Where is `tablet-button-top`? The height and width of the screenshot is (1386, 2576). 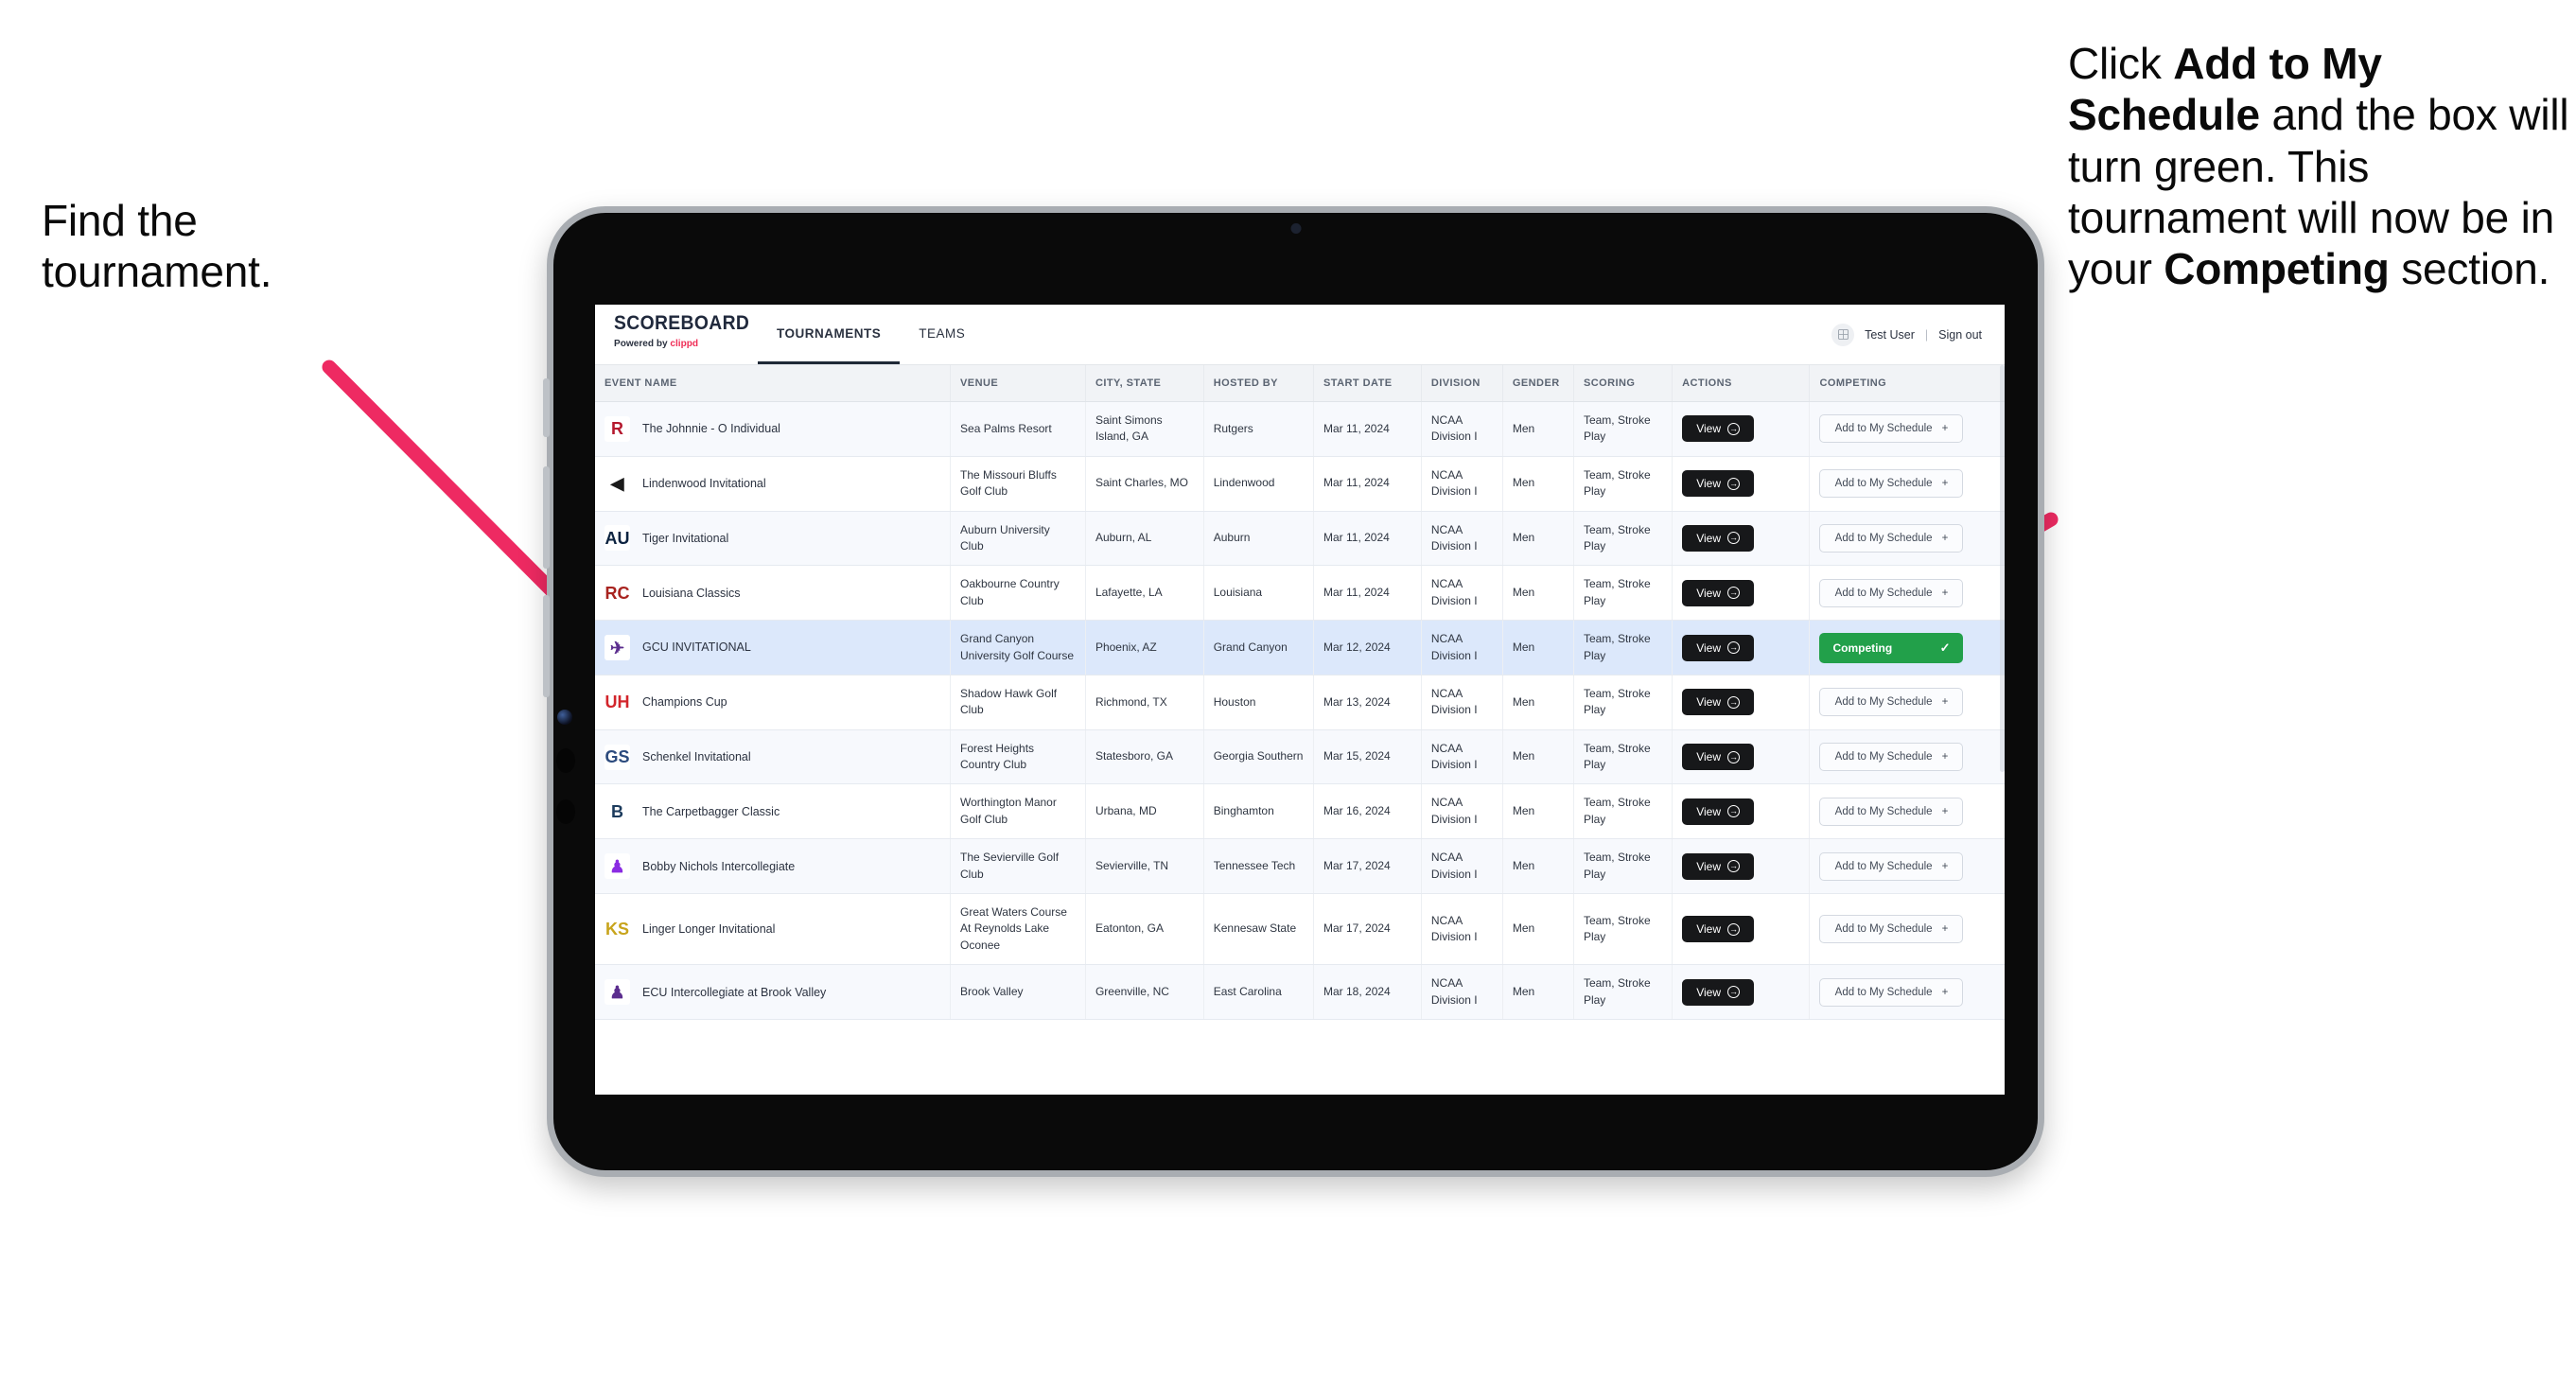 tablet-button-top is located at coordinates (546, 407).